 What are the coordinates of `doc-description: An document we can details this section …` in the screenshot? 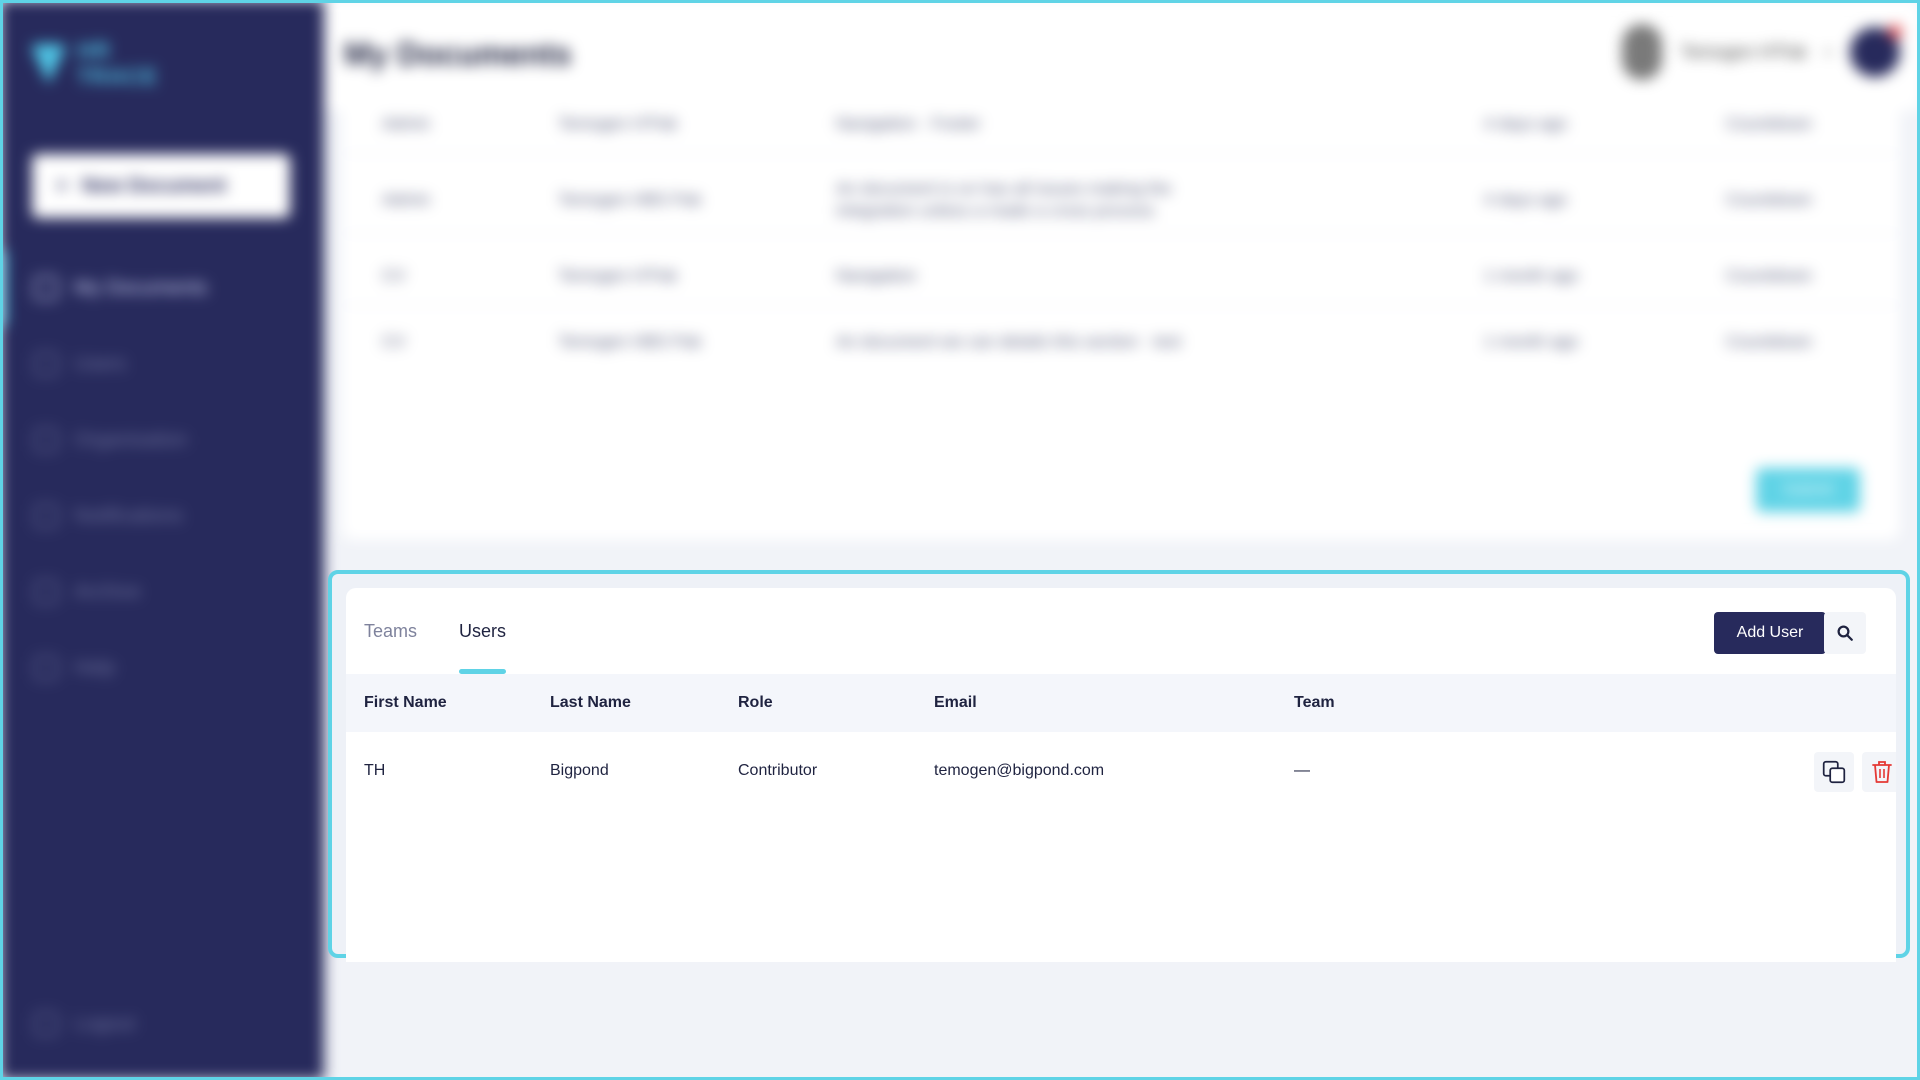 It's located at (1008, 341).